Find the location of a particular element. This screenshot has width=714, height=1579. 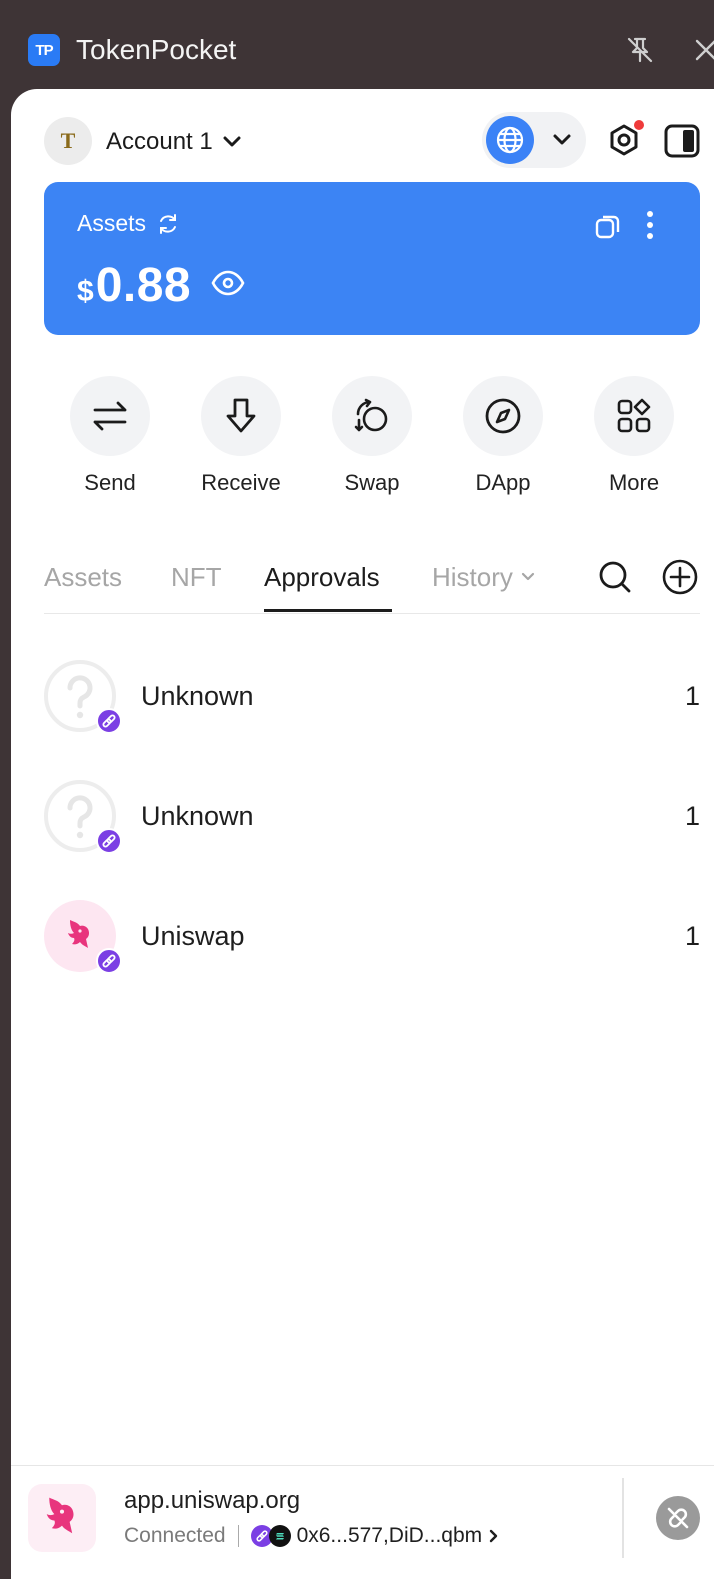

more-label: More is located at coordinates (634, 482).